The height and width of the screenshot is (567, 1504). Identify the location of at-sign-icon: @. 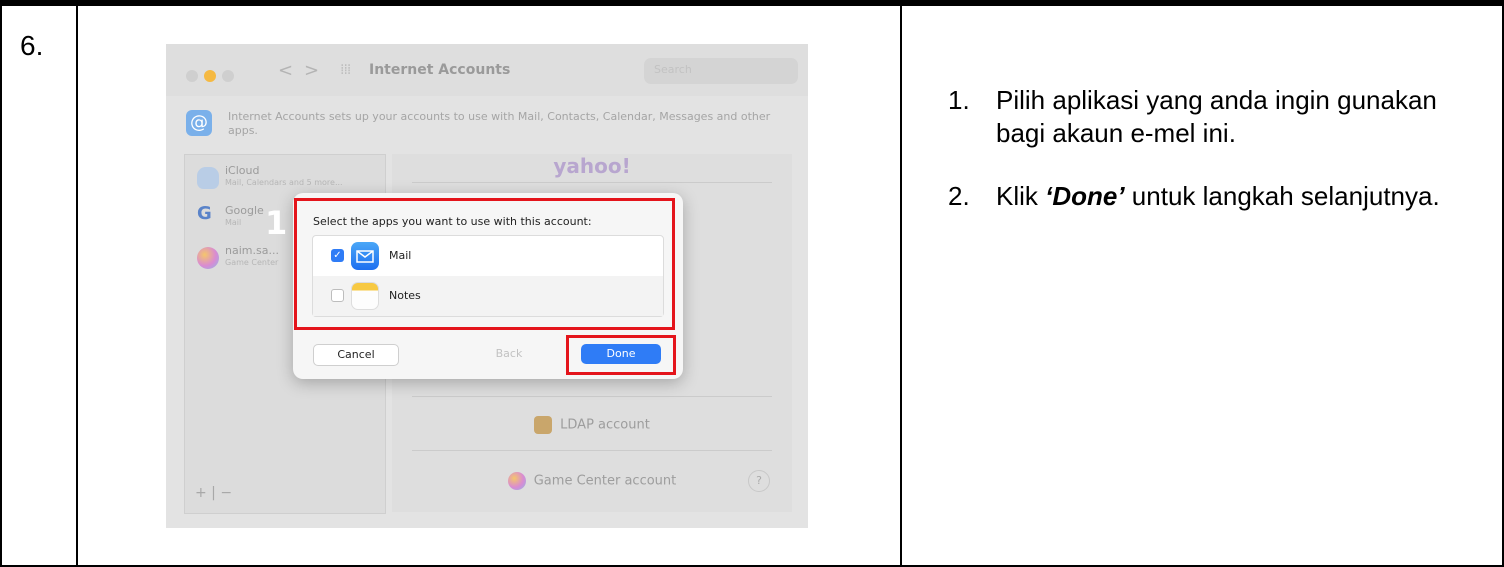
(199, 123).